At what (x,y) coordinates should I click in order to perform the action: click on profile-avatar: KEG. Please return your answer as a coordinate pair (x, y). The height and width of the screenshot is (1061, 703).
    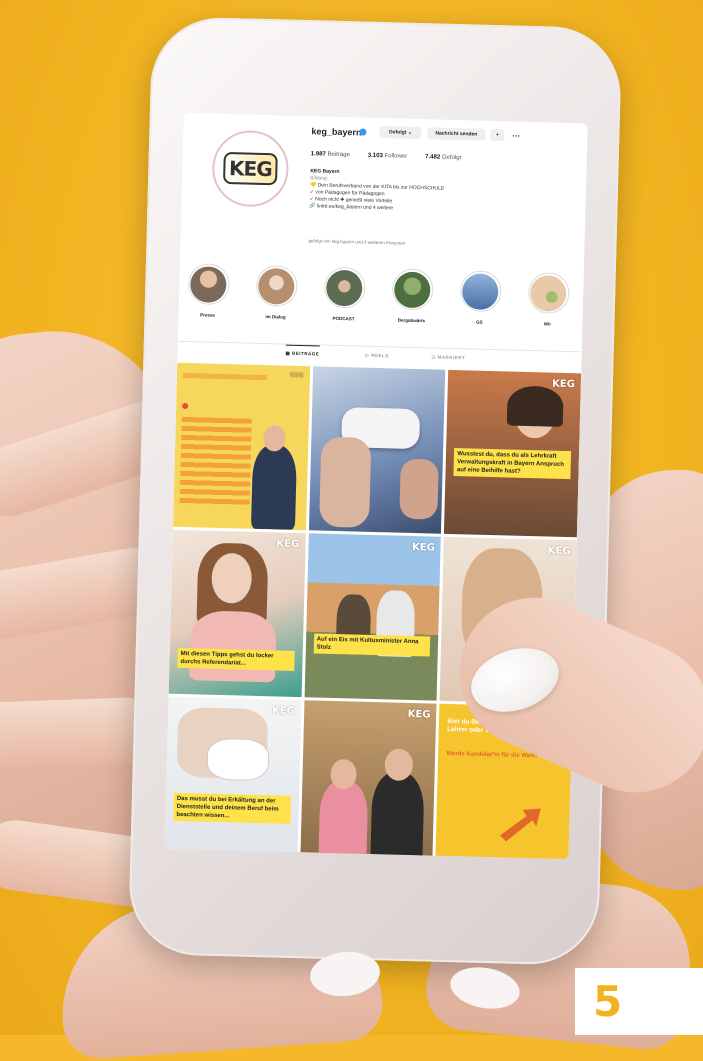
    Looking at the image, I should click on (250, 168).